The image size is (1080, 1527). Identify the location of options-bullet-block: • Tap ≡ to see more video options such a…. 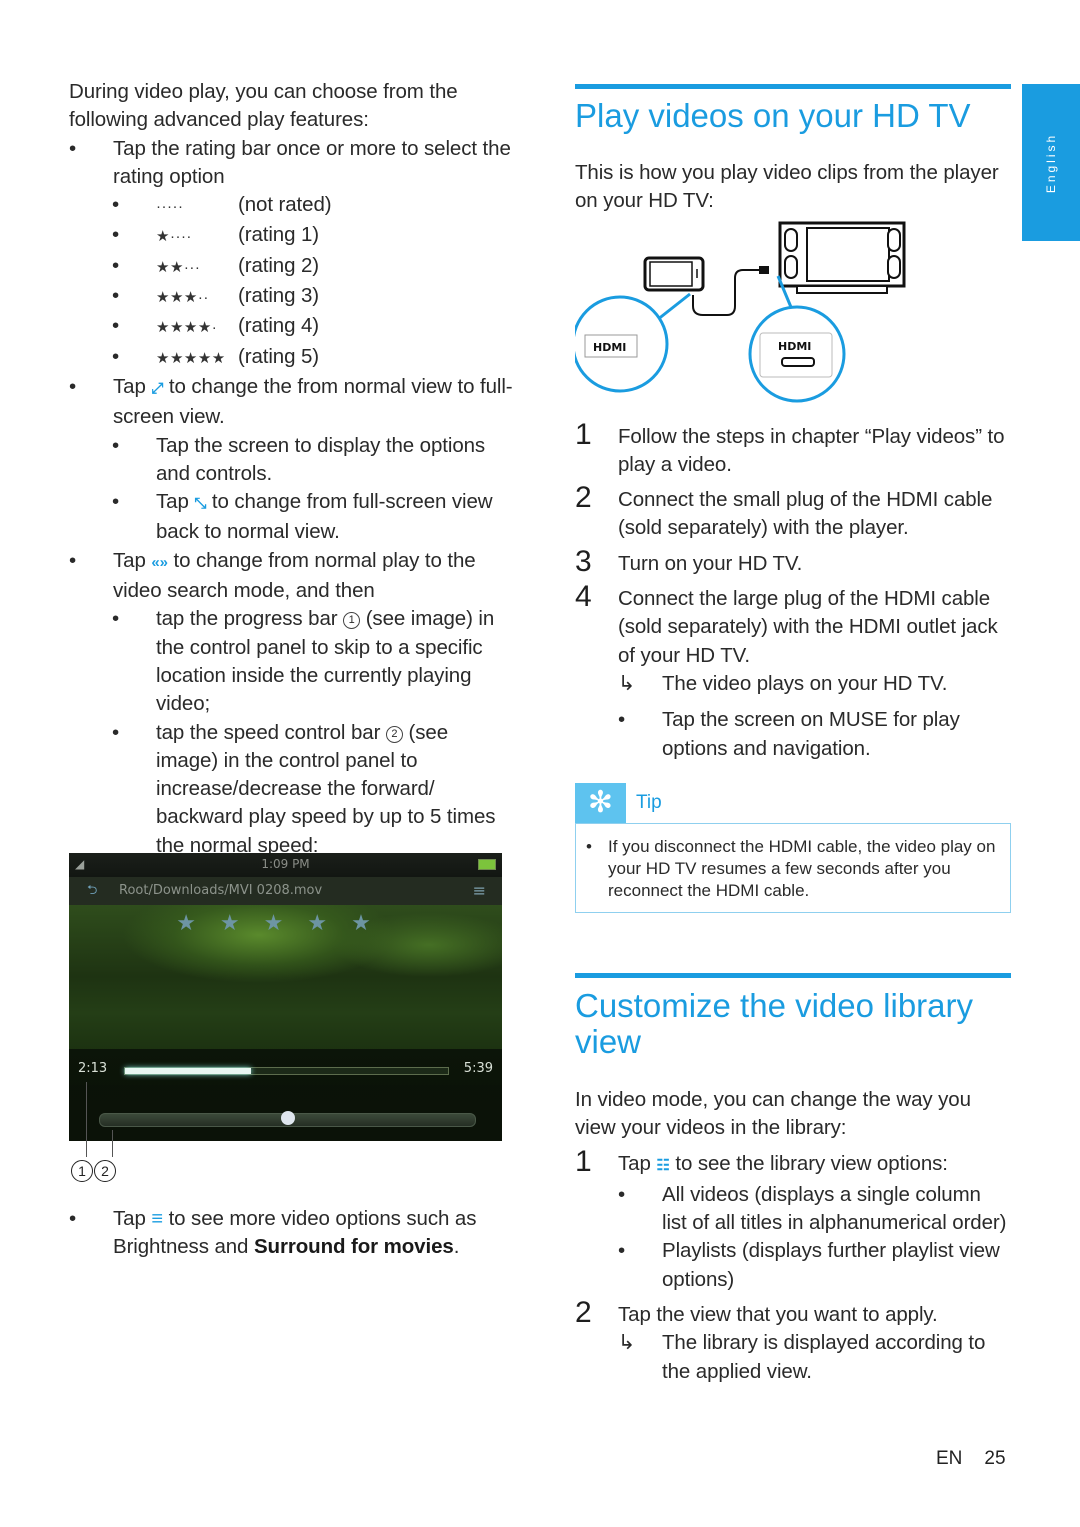
(291, 1233).